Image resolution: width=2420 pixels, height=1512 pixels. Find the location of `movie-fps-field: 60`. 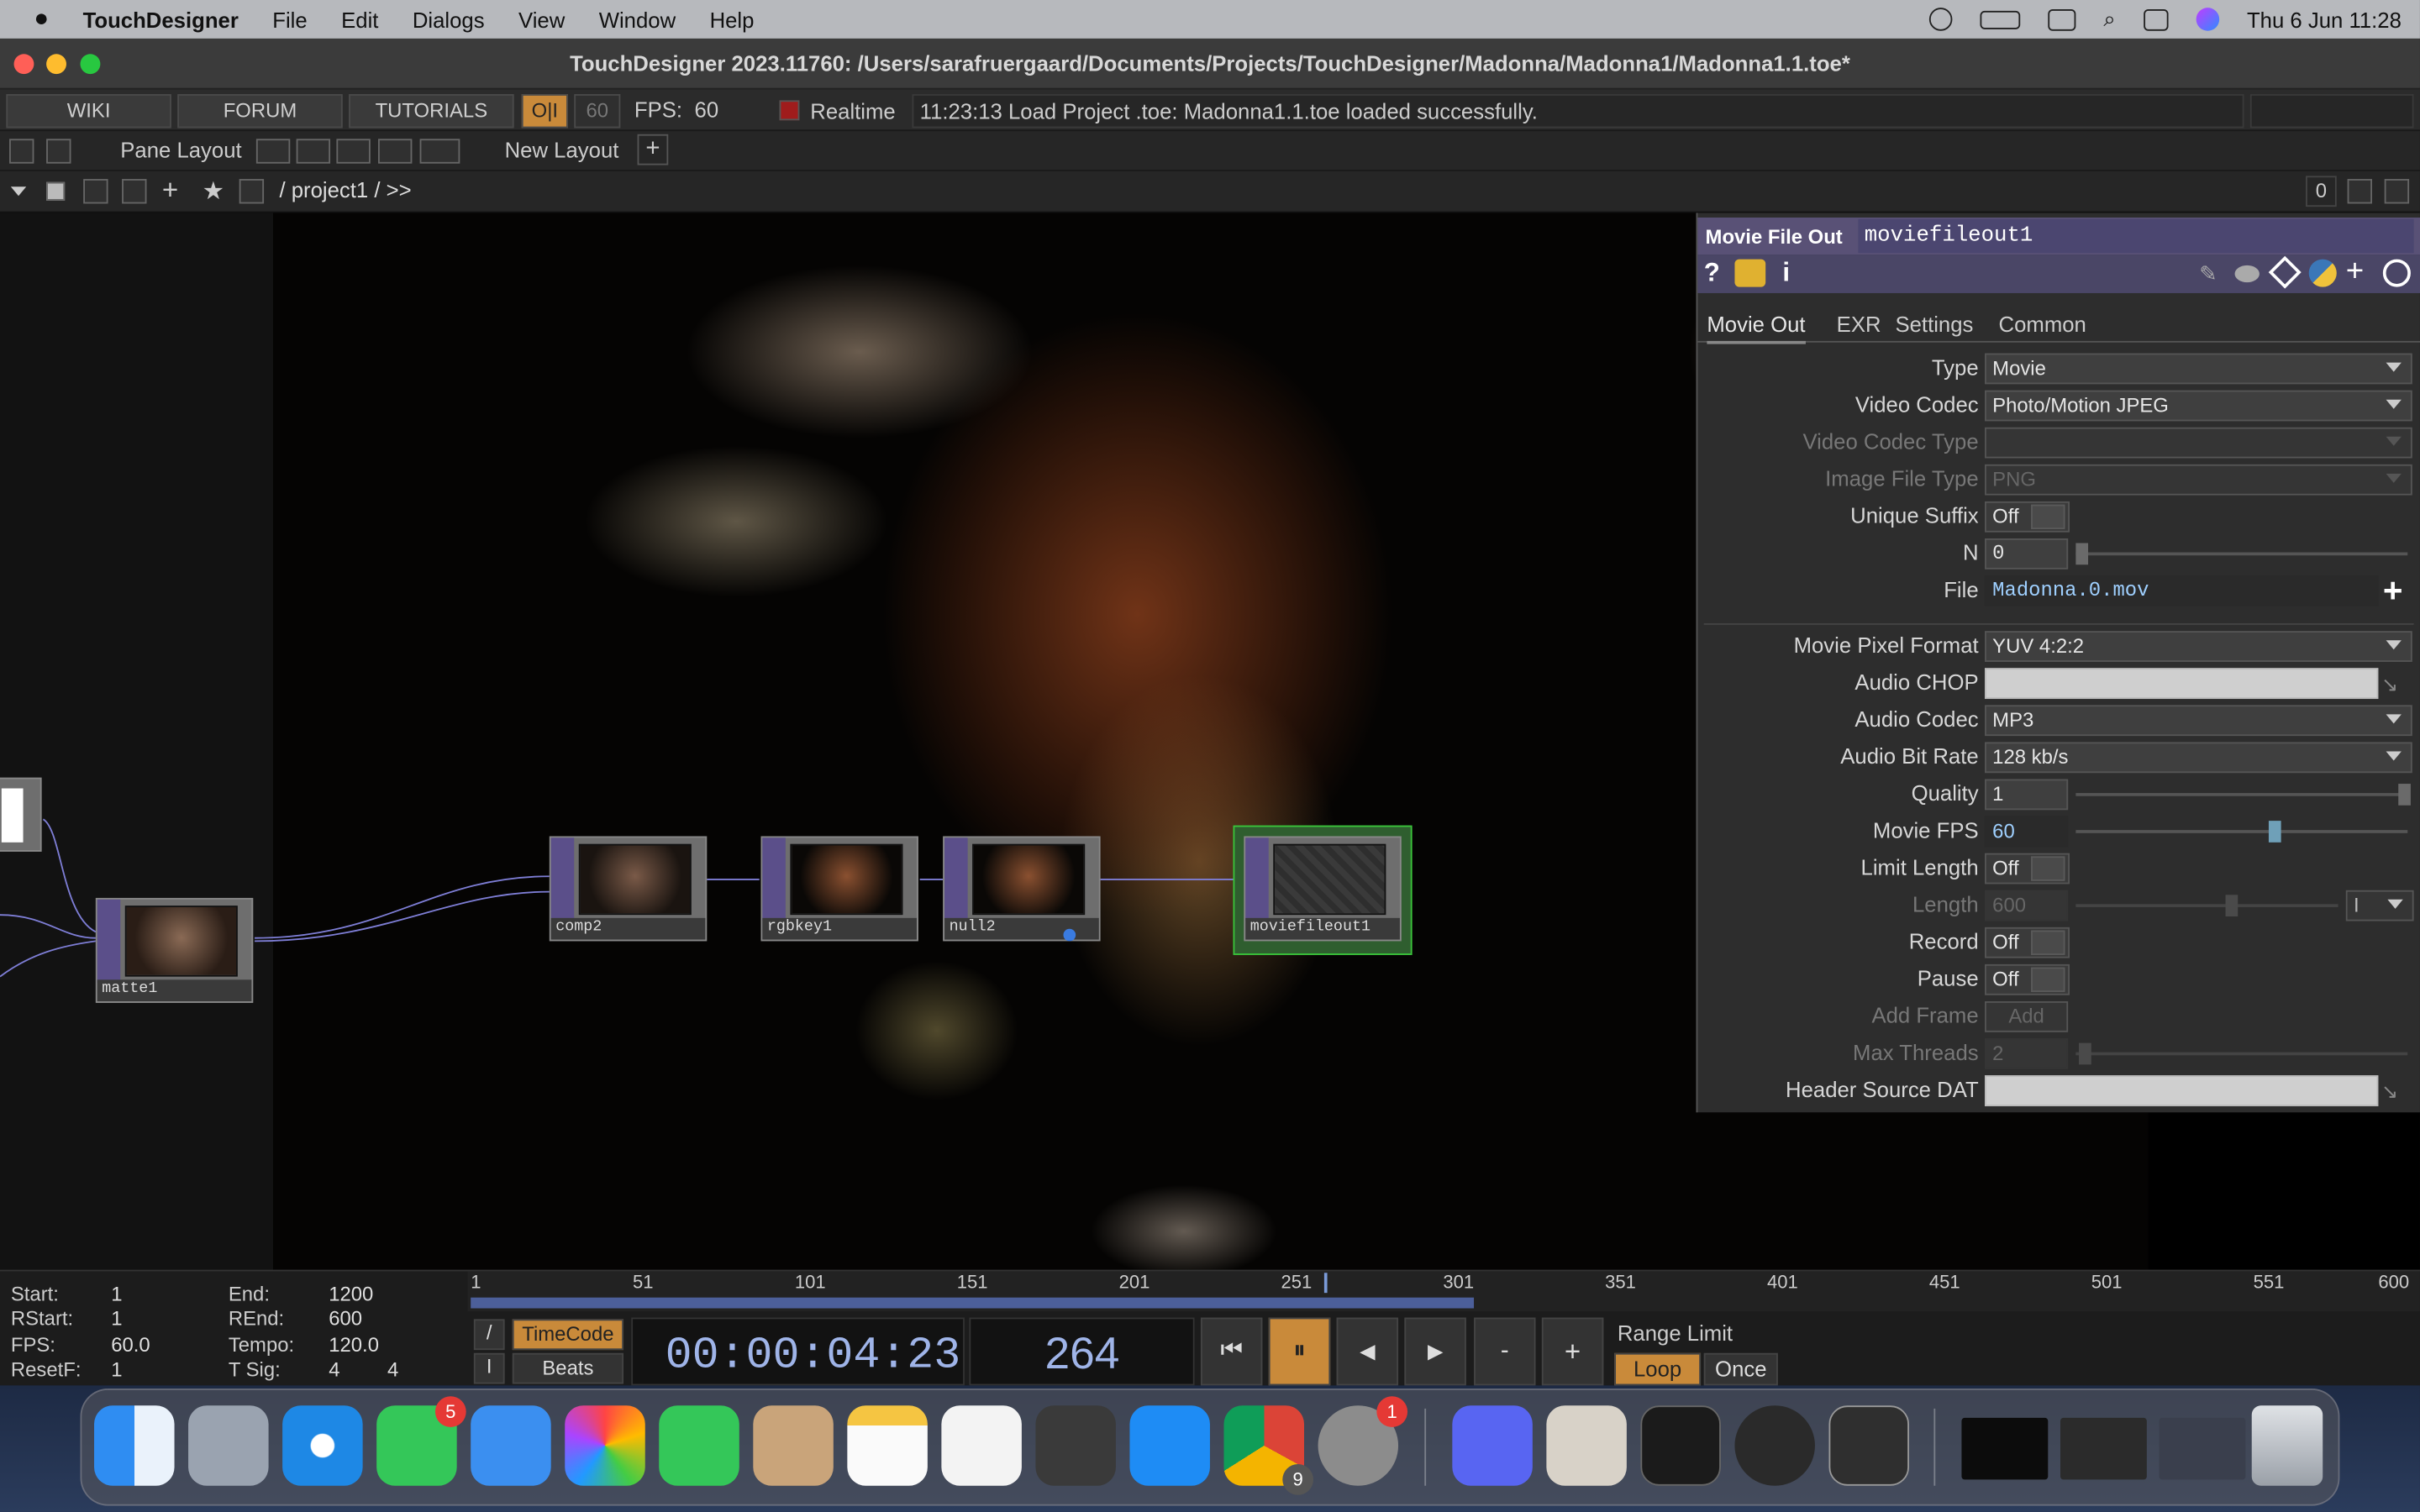

movie-fps-field: 60 is located at coordinates (2027, 832).